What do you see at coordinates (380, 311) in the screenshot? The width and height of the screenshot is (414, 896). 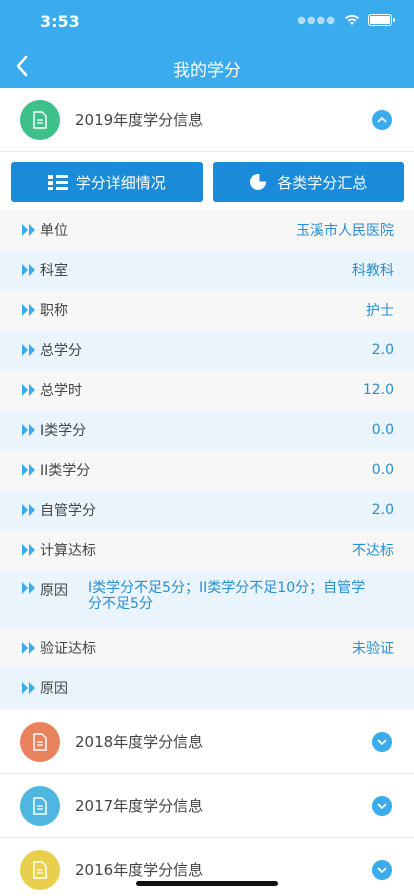 I see `detail-value: 护士` at bounding box center [380, 311].